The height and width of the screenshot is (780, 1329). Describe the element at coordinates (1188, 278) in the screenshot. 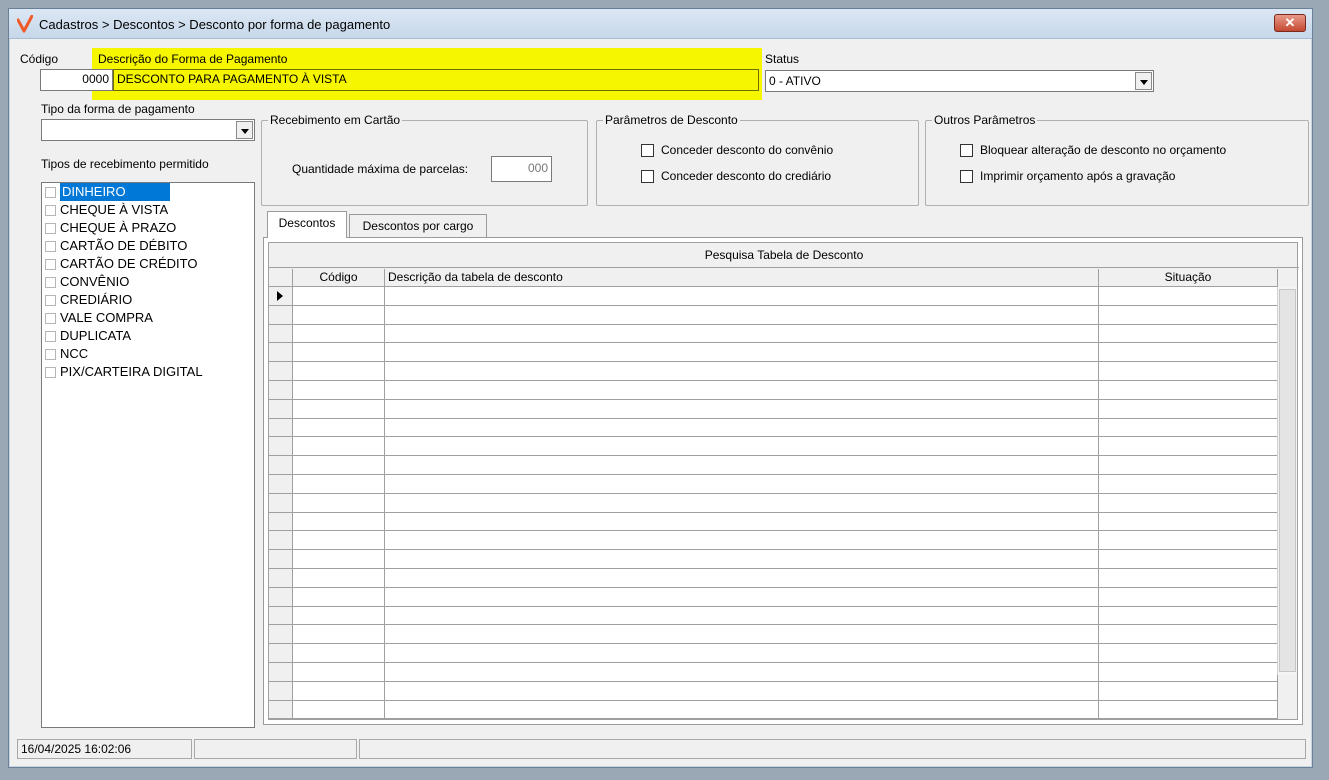

I see `header-situacao: Situação` at that location.